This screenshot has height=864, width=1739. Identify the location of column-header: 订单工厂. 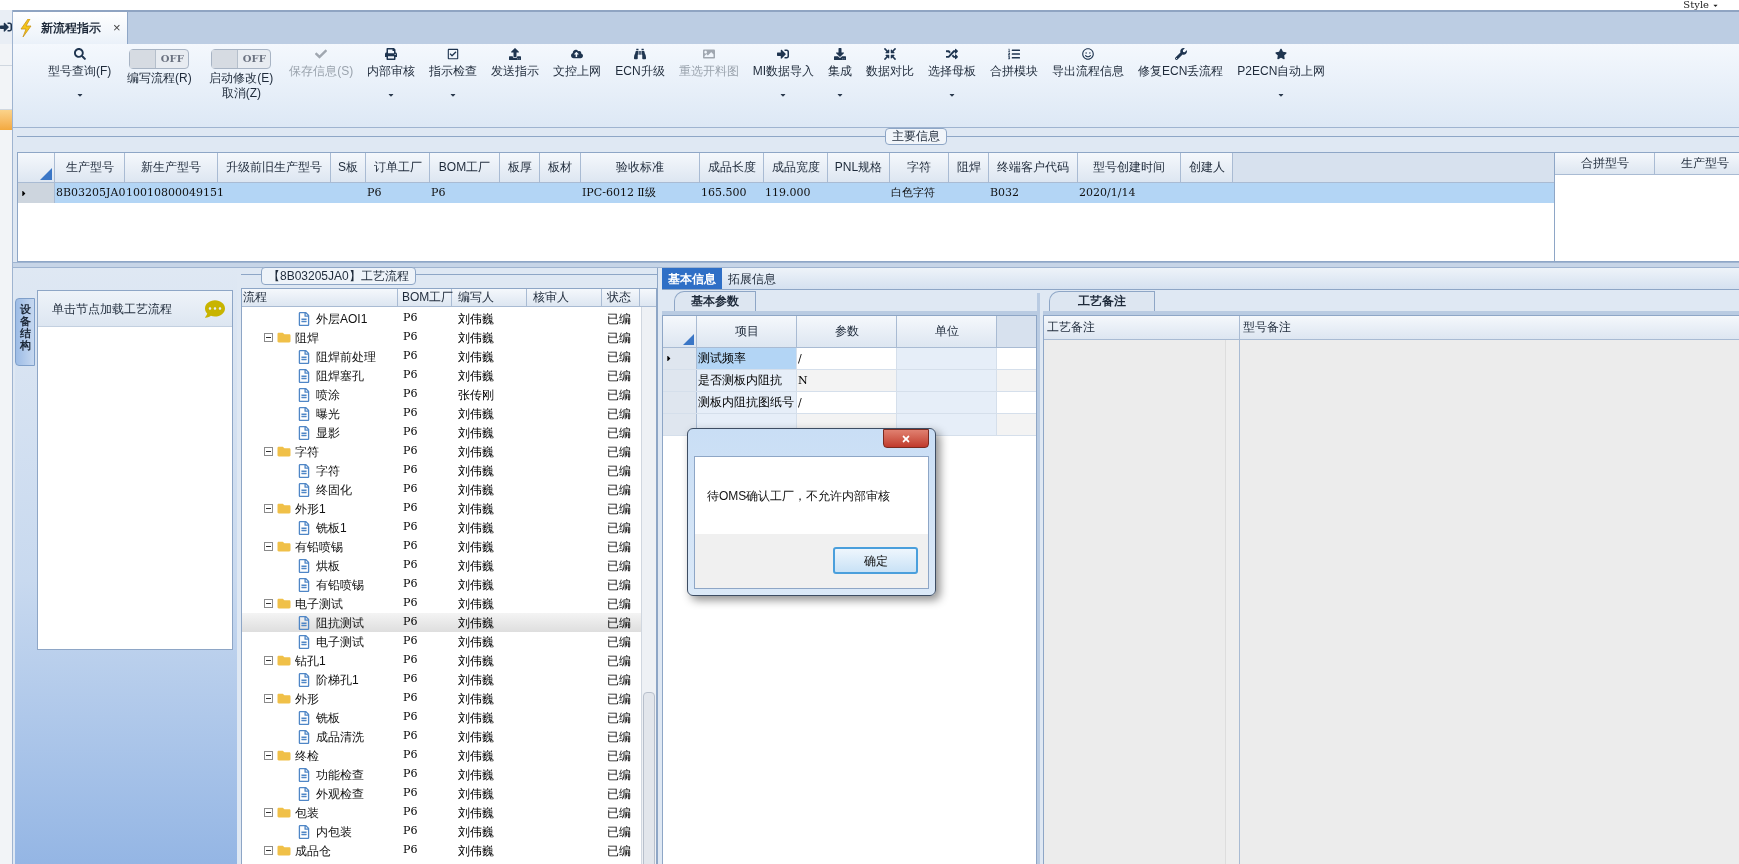
(398, 167).